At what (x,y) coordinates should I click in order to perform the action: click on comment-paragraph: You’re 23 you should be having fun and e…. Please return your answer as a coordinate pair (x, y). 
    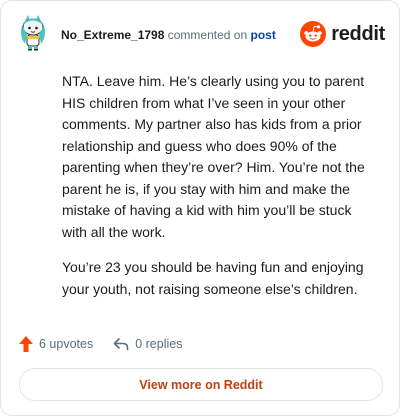
    Looking at the image, I should click on (213, 278).